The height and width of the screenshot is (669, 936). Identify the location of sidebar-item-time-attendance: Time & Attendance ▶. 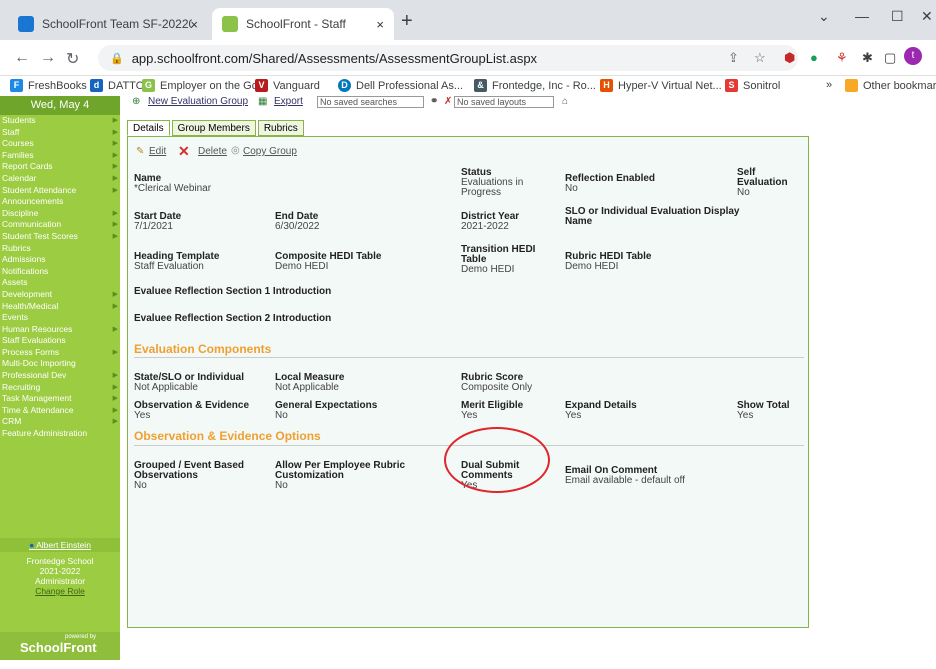
(60, 411).